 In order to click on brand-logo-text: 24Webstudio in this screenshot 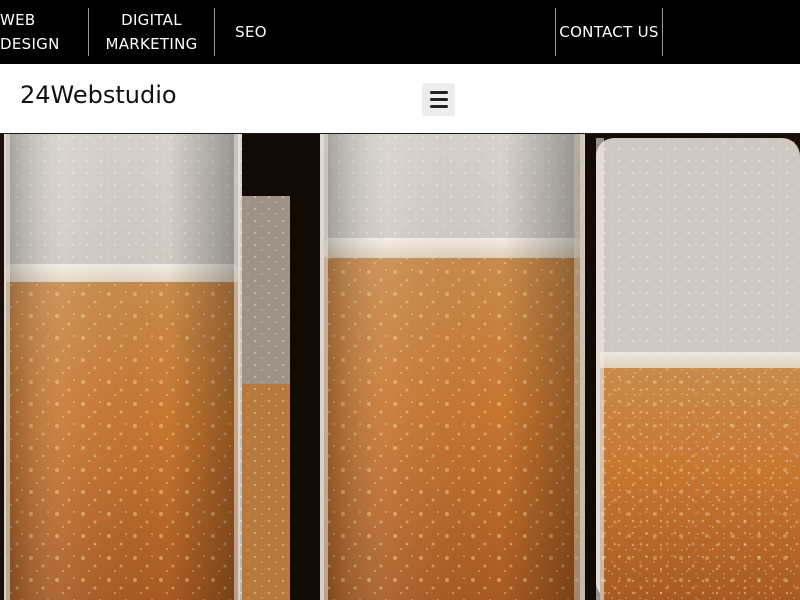, I will do `click(98, 95)`.